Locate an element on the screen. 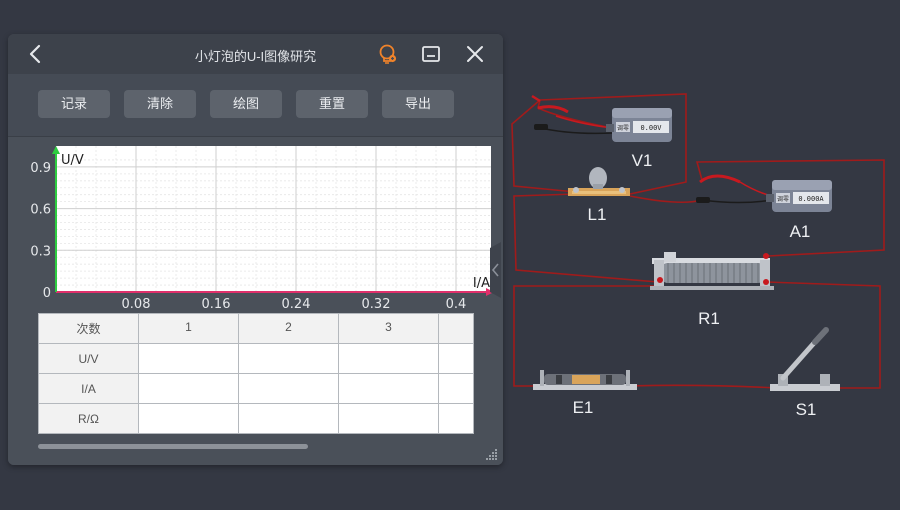 Image resolution: width=900 pixels, height=510 pixels. x-tick-label: 0.4 is located at coordinates (456, 304).